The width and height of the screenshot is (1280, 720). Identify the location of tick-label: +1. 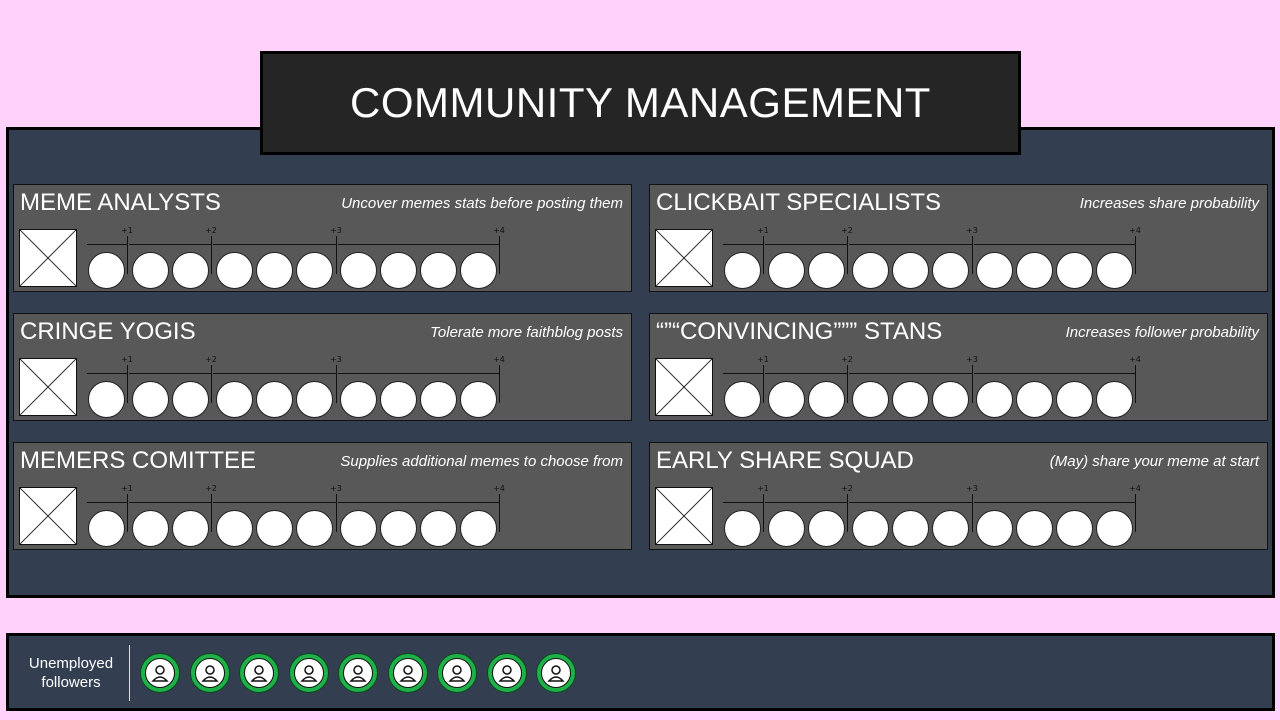
(127, 488).